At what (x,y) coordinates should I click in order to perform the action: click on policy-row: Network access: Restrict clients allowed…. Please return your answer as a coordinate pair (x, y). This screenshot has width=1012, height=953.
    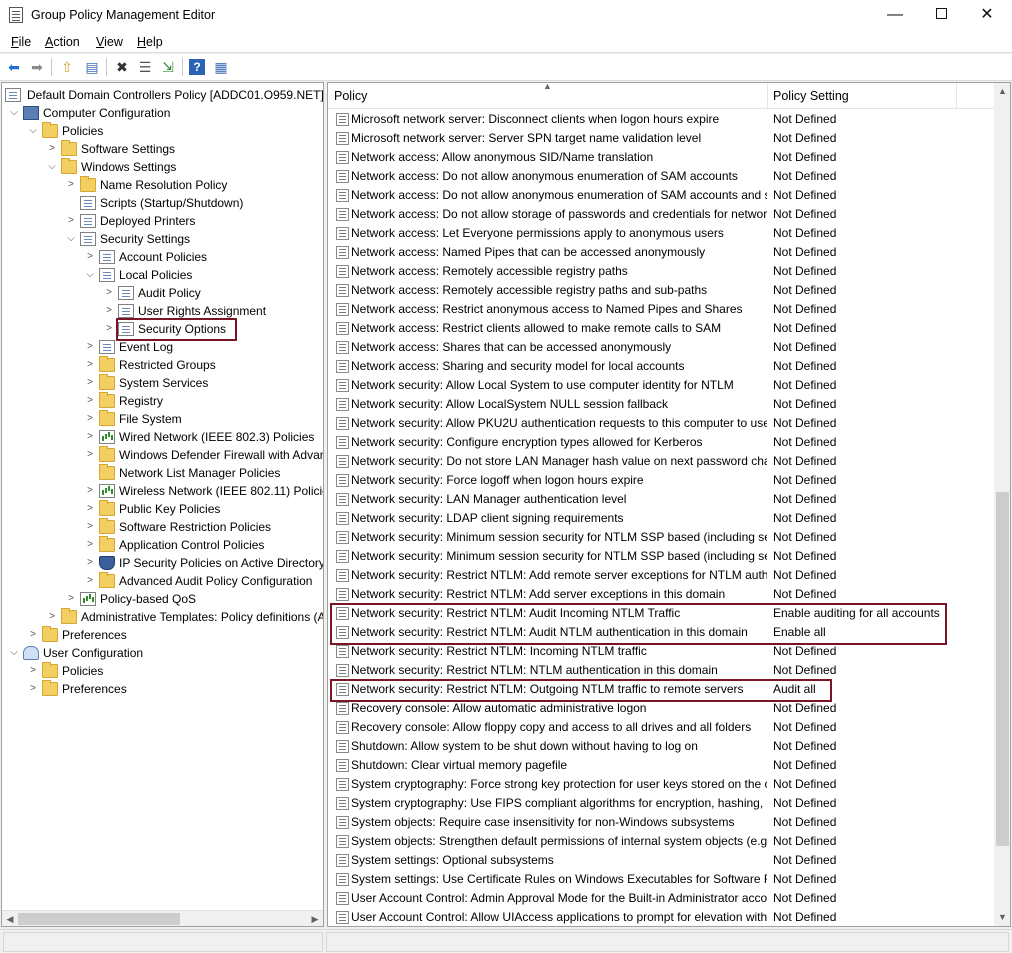
    Looking at the image, I should click on (661, 328).